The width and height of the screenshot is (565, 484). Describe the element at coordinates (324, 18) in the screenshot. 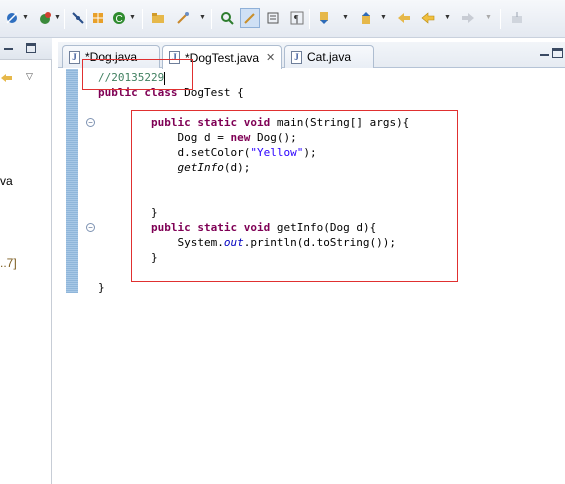

I see `next-annotation-icon` at that location.